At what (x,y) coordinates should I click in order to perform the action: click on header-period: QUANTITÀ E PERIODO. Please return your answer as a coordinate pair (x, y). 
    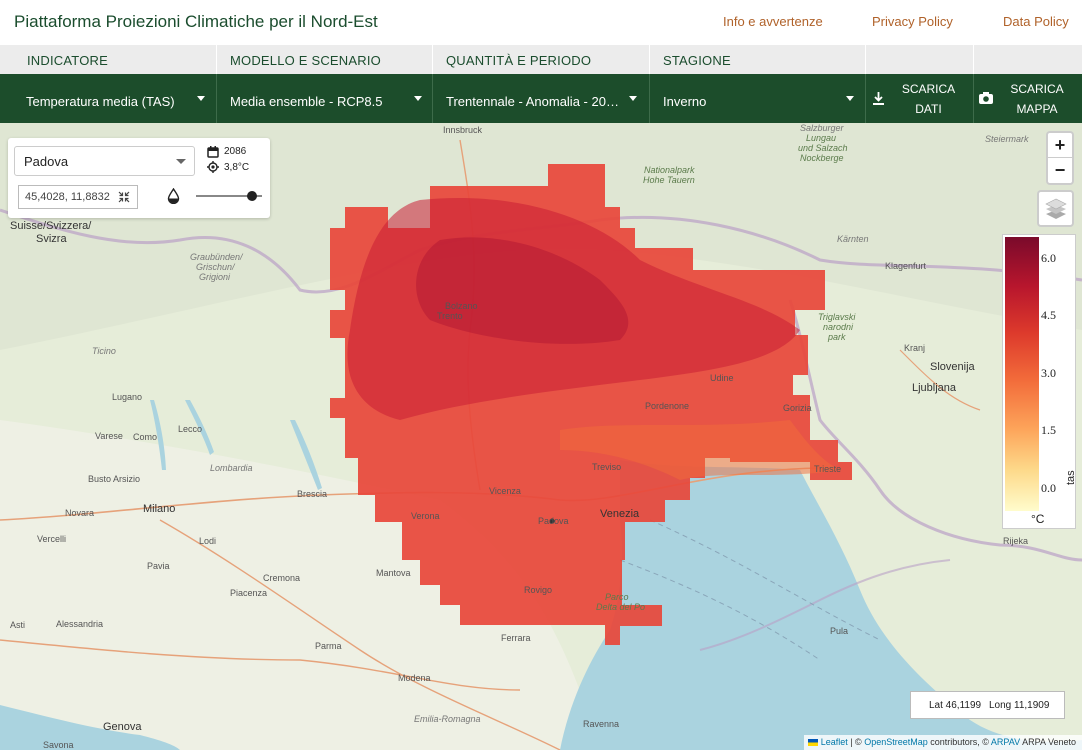
    Looking at the image, I should click on (541, 59).